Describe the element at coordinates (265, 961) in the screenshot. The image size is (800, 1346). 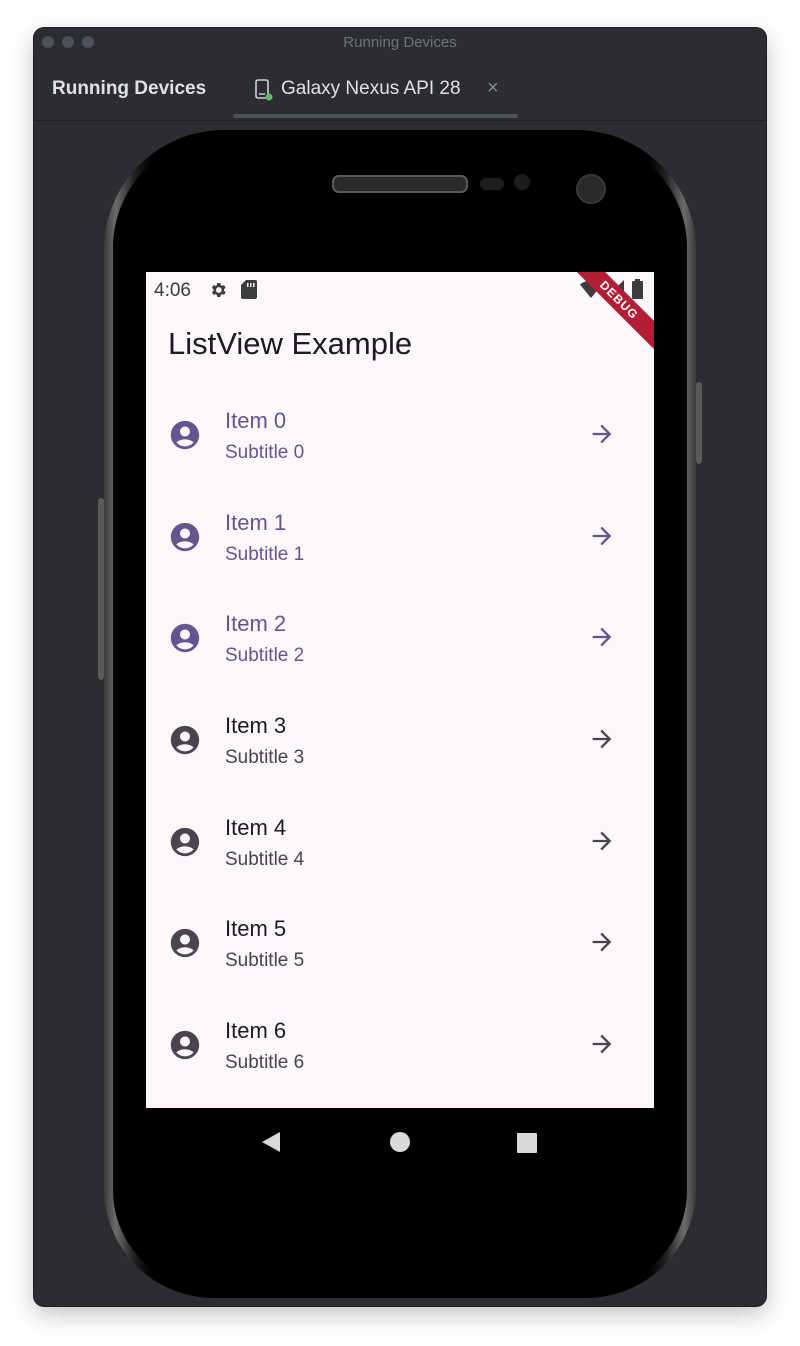
I see `list-item-subtitle: Subtitle 5` at that location.